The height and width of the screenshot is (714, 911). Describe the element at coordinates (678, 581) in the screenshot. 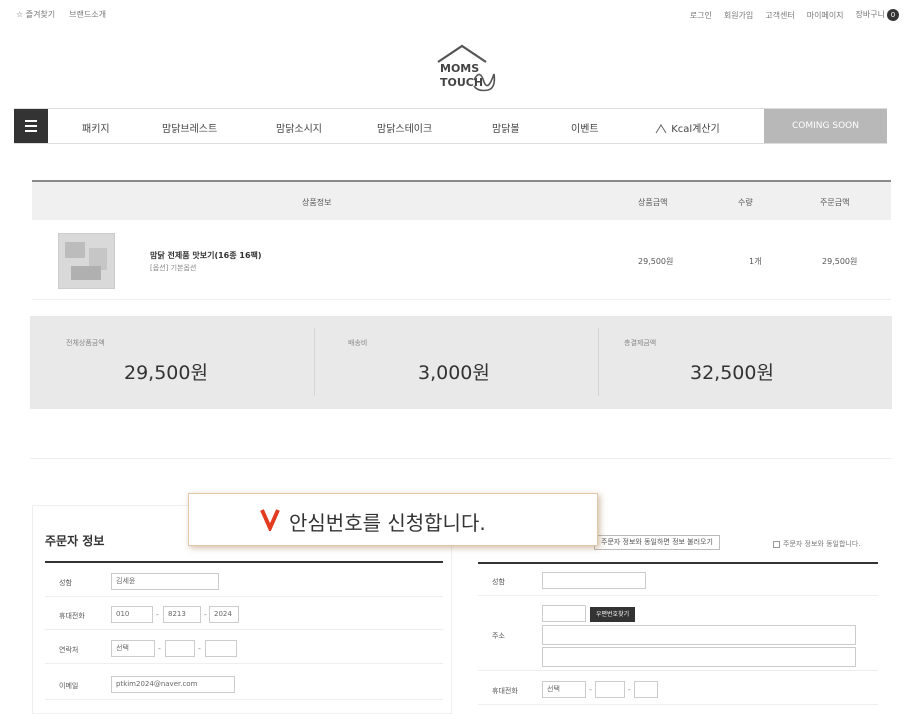

I see `receiver-name-row: 성함` at that location.